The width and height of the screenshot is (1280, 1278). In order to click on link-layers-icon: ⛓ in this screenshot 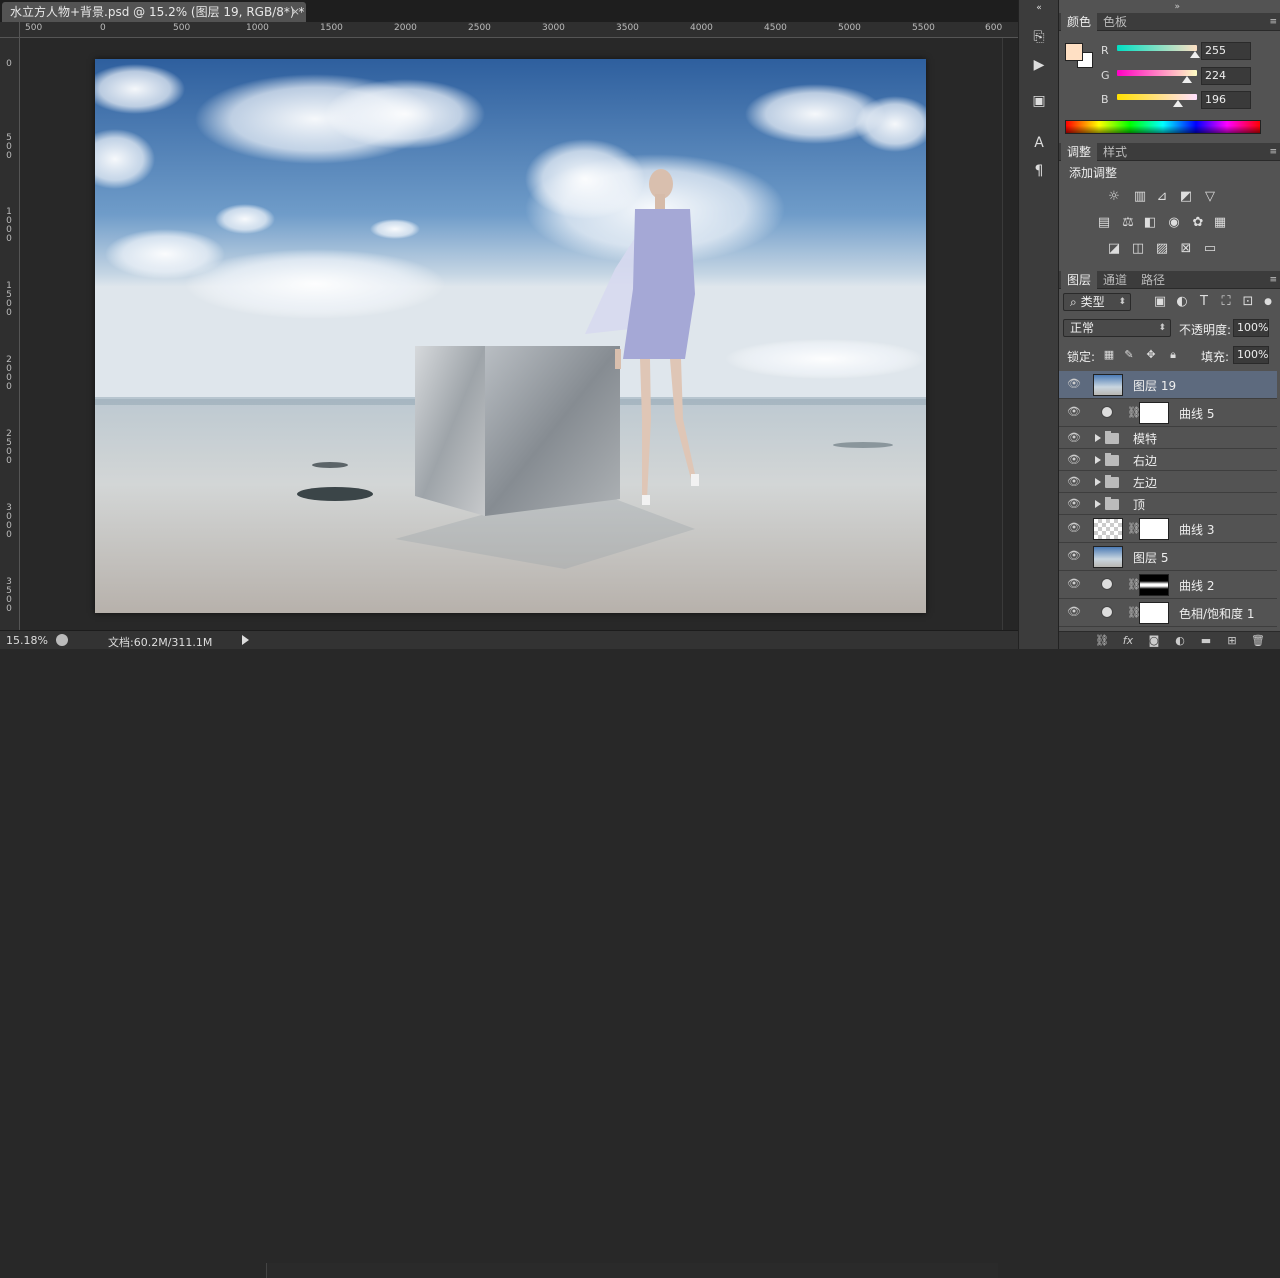, I will do `click(1102, 641)`.